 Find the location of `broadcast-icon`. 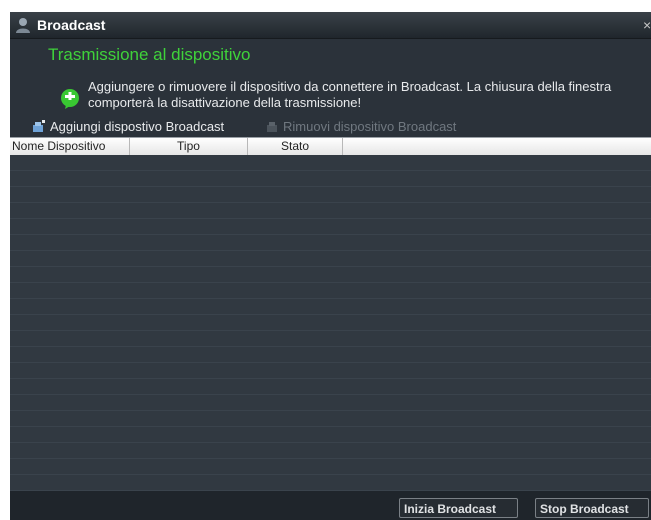

broadcast-icon is located at coordinates (23, 25).